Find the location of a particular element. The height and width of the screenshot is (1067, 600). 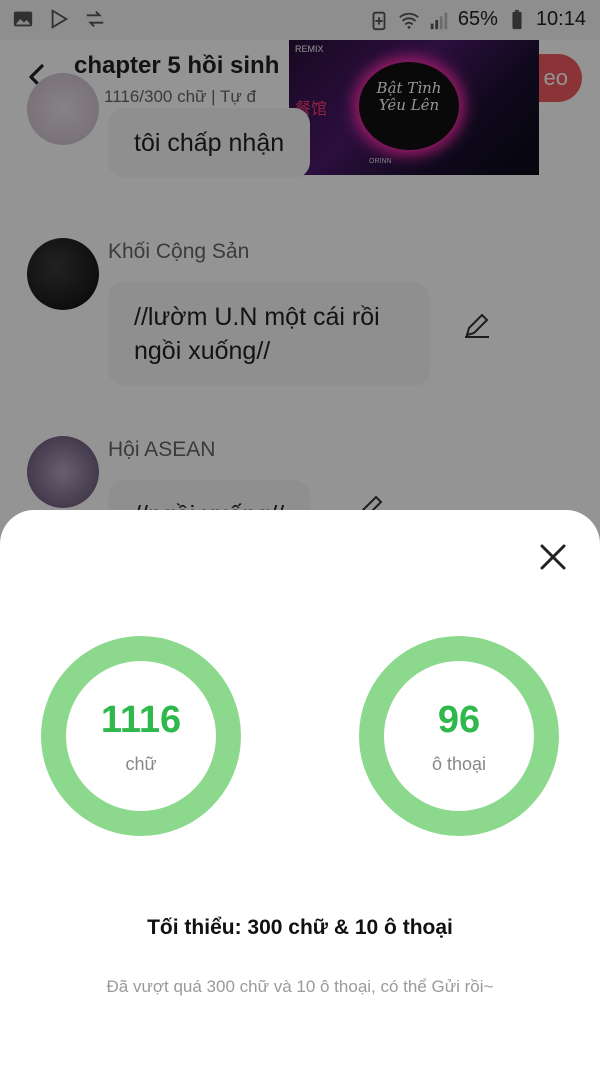

word-count-value: 1116 is located at coordinates (141, 719).